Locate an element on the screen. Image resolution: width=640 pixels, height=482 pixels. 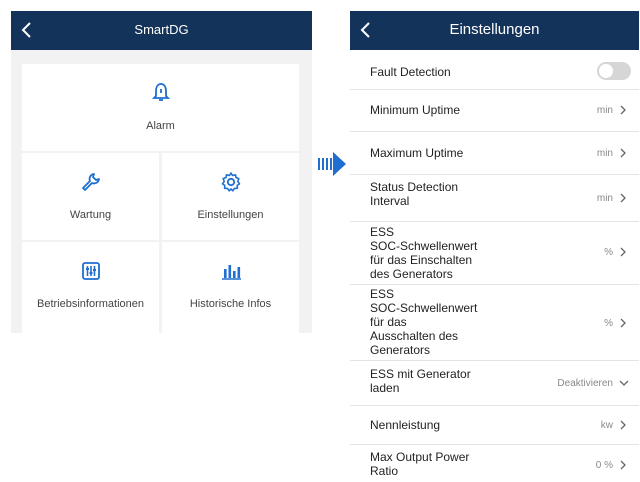
bar-chart-icon is located at coordinates (231, 272).